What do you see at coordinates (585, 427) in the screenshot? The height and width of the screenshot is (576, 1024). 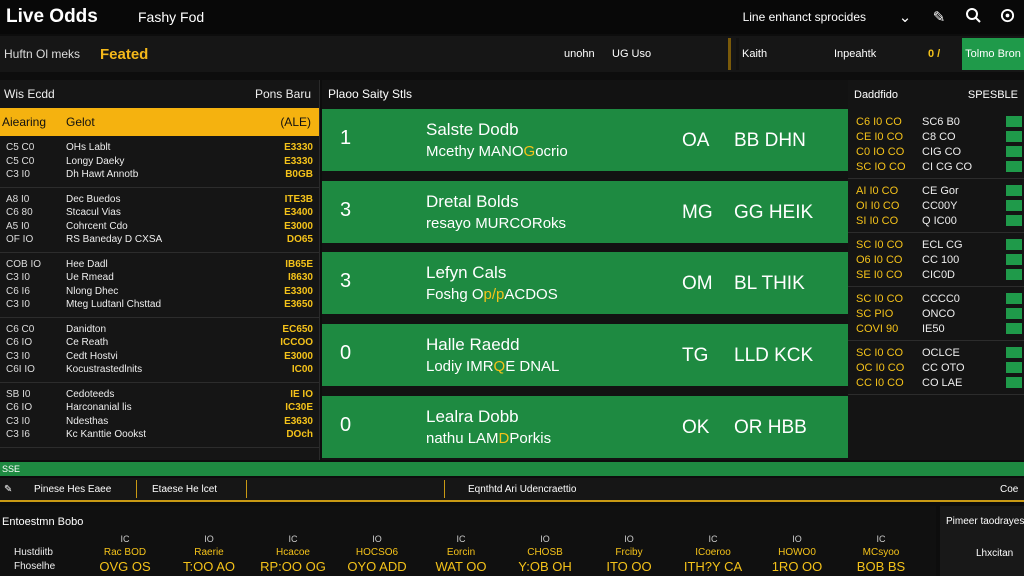 I see `match-card: 0 Lealra Dobb nathu LAMDPorkis OK OR HBB` at bounding box center [585, 427].